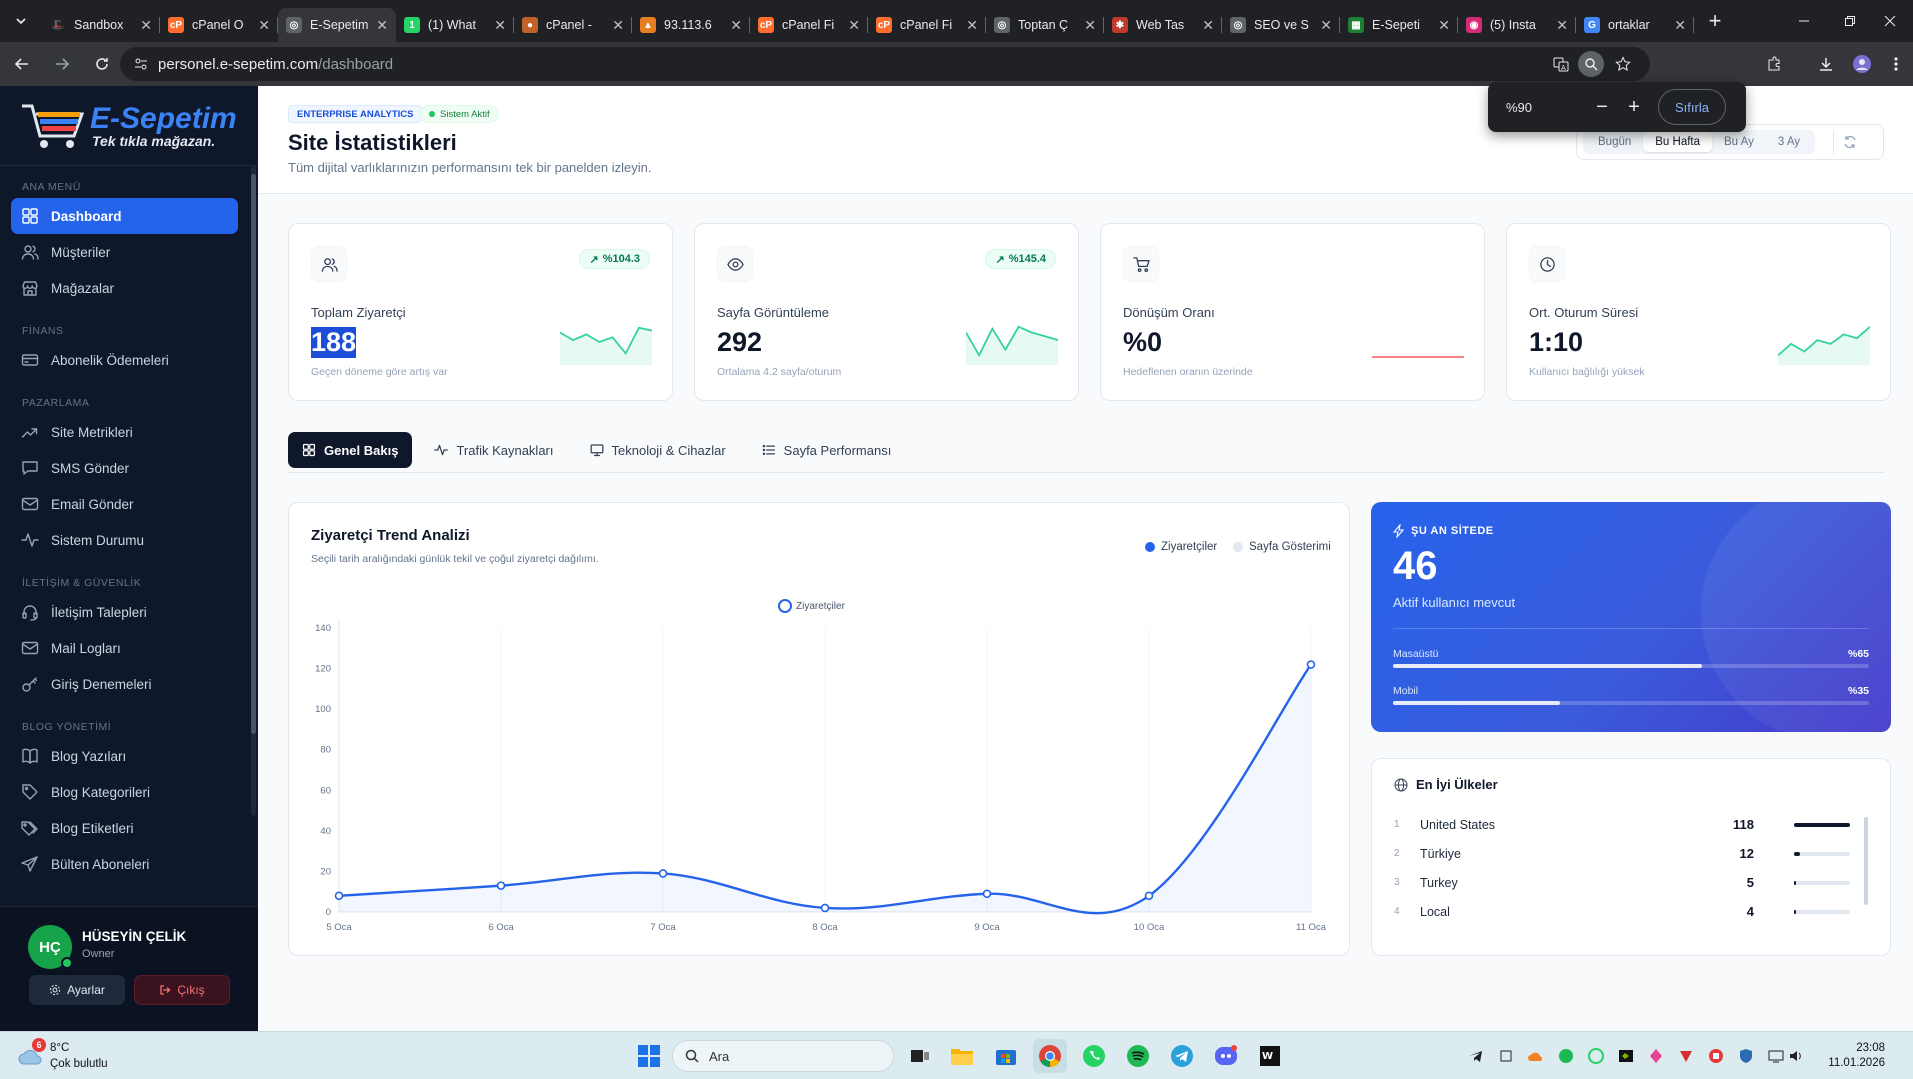  I want to click on tray-vivaldi-icon, so click(1686, 1056).